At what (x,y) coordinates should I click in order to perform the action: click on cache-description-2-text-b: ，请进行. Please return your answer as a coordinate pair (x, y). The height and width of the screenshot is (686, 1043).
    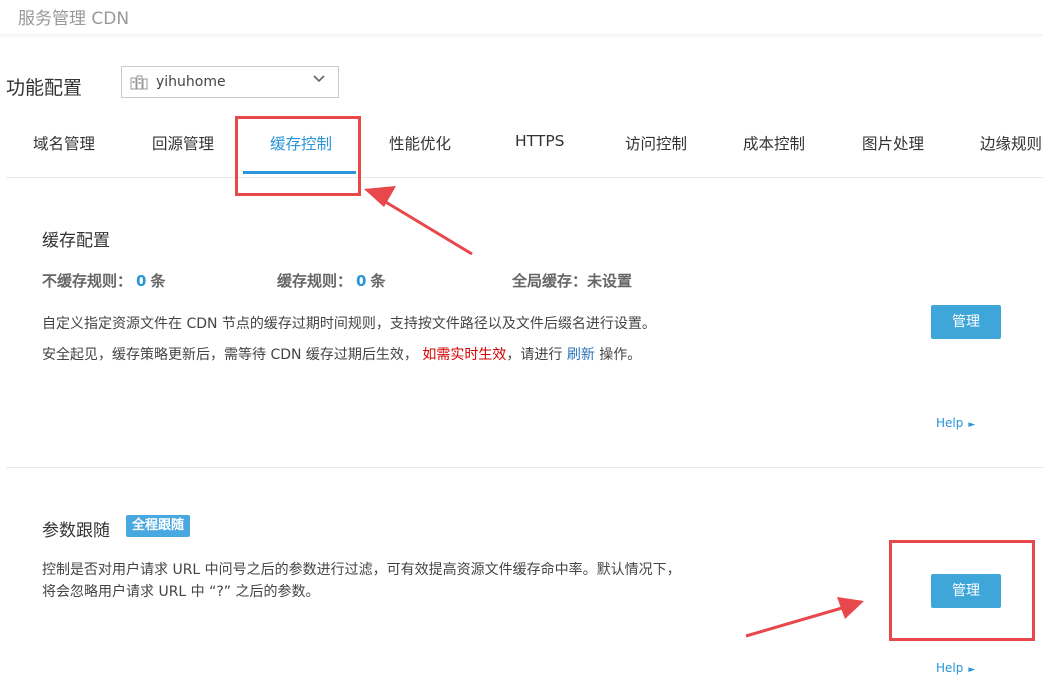
    Looking at the image, I should click on (534, 355).